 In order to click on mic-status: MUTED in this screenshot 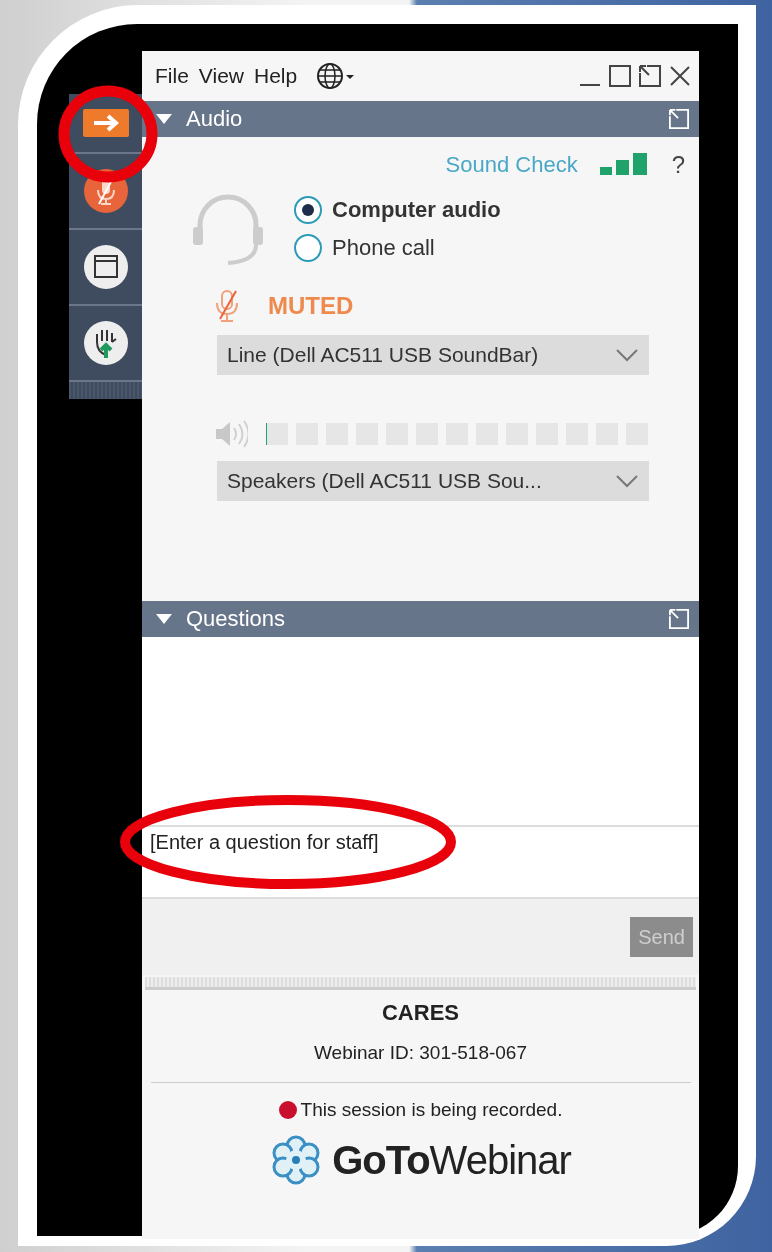, I will do `click(311, 306)`.